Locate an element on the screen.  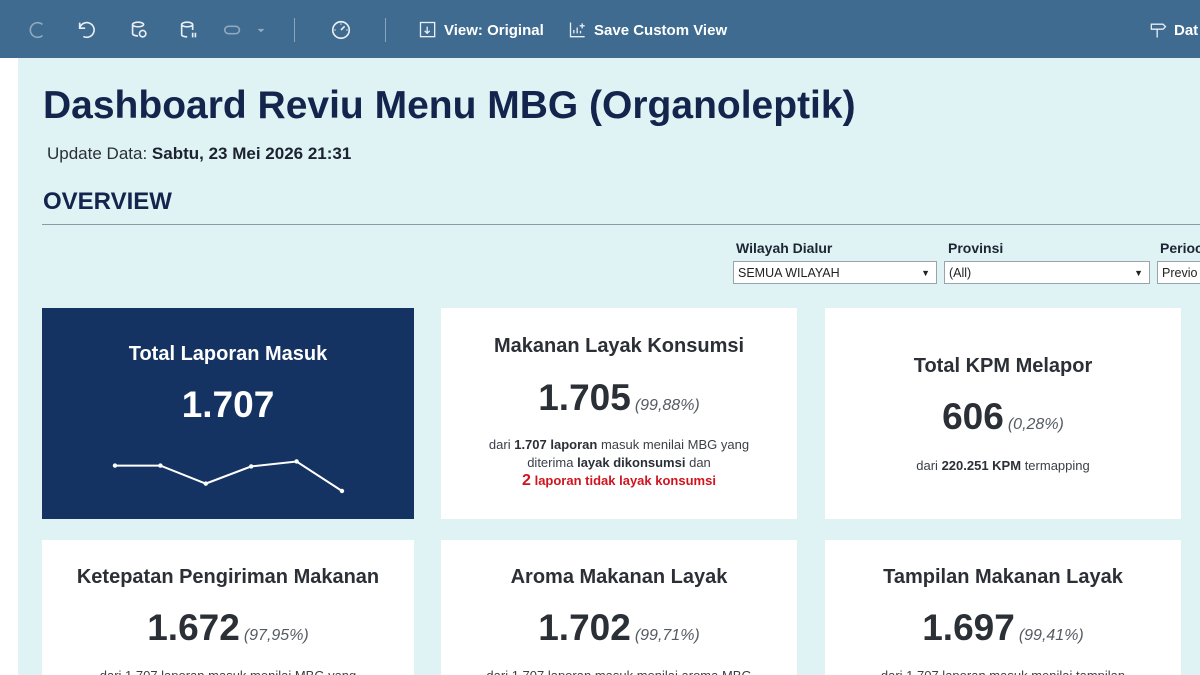
page-title: Dashboard Reviu Menu MBG (Organoleptik) is located at coordinates (449, 105).